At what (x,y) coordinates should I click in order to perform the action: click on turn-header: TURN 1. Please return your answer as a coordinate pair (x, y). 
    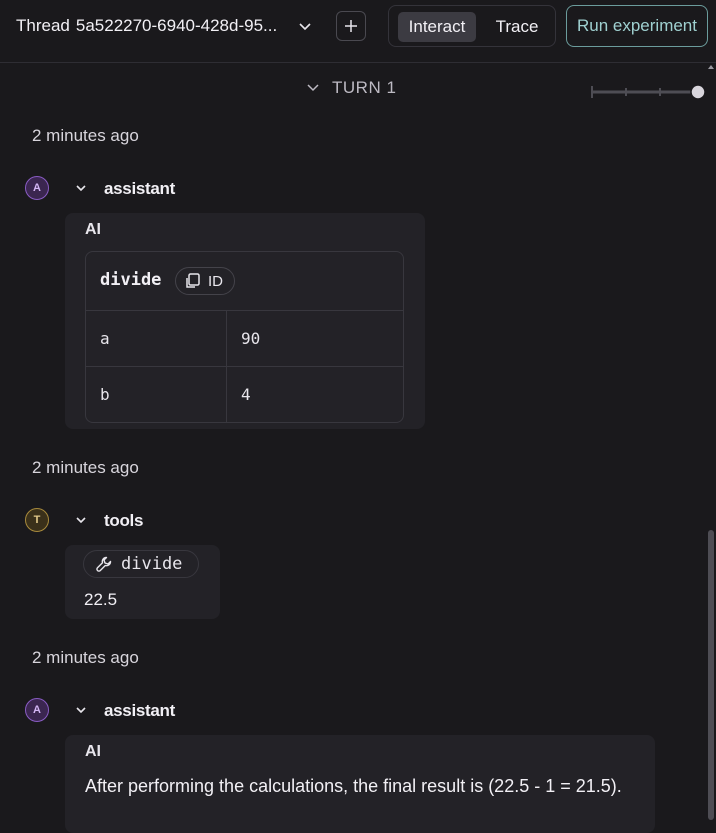
    Looking at the image, I should click on (351, 88).